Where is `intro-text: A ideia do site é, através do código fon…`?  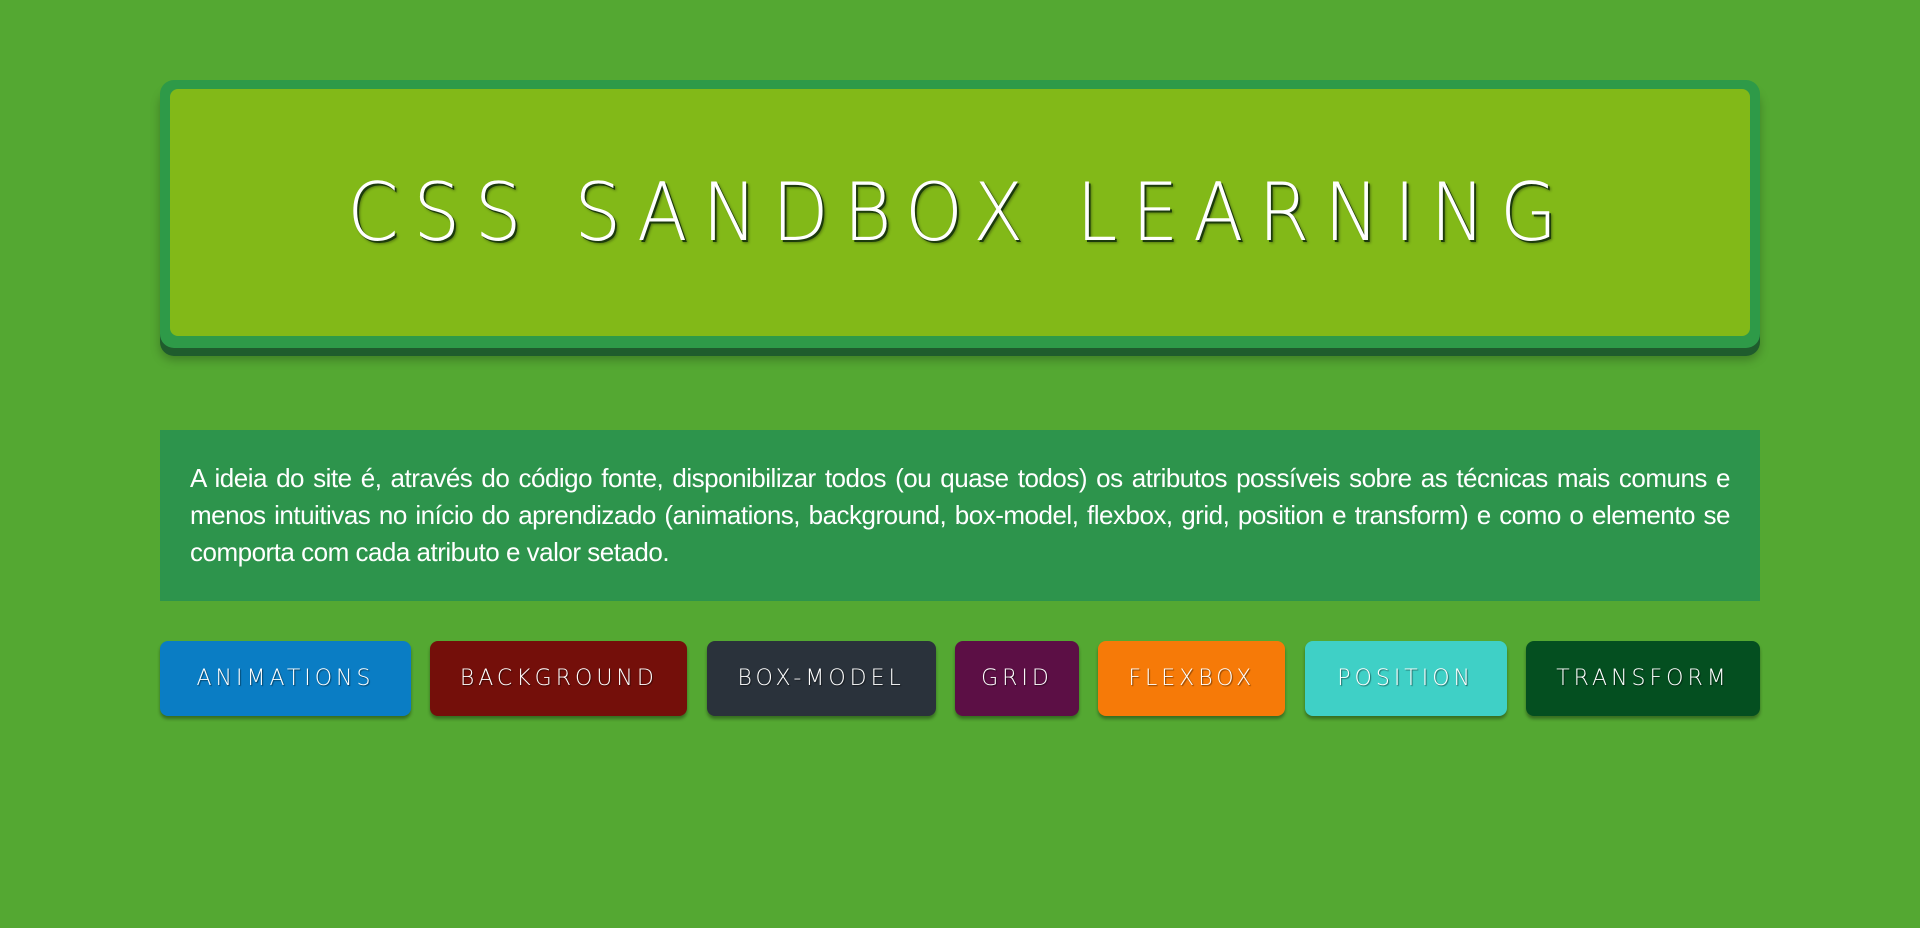
intro-text: A ideia do site é, através do código fon… is located at coordinates (960, 515).